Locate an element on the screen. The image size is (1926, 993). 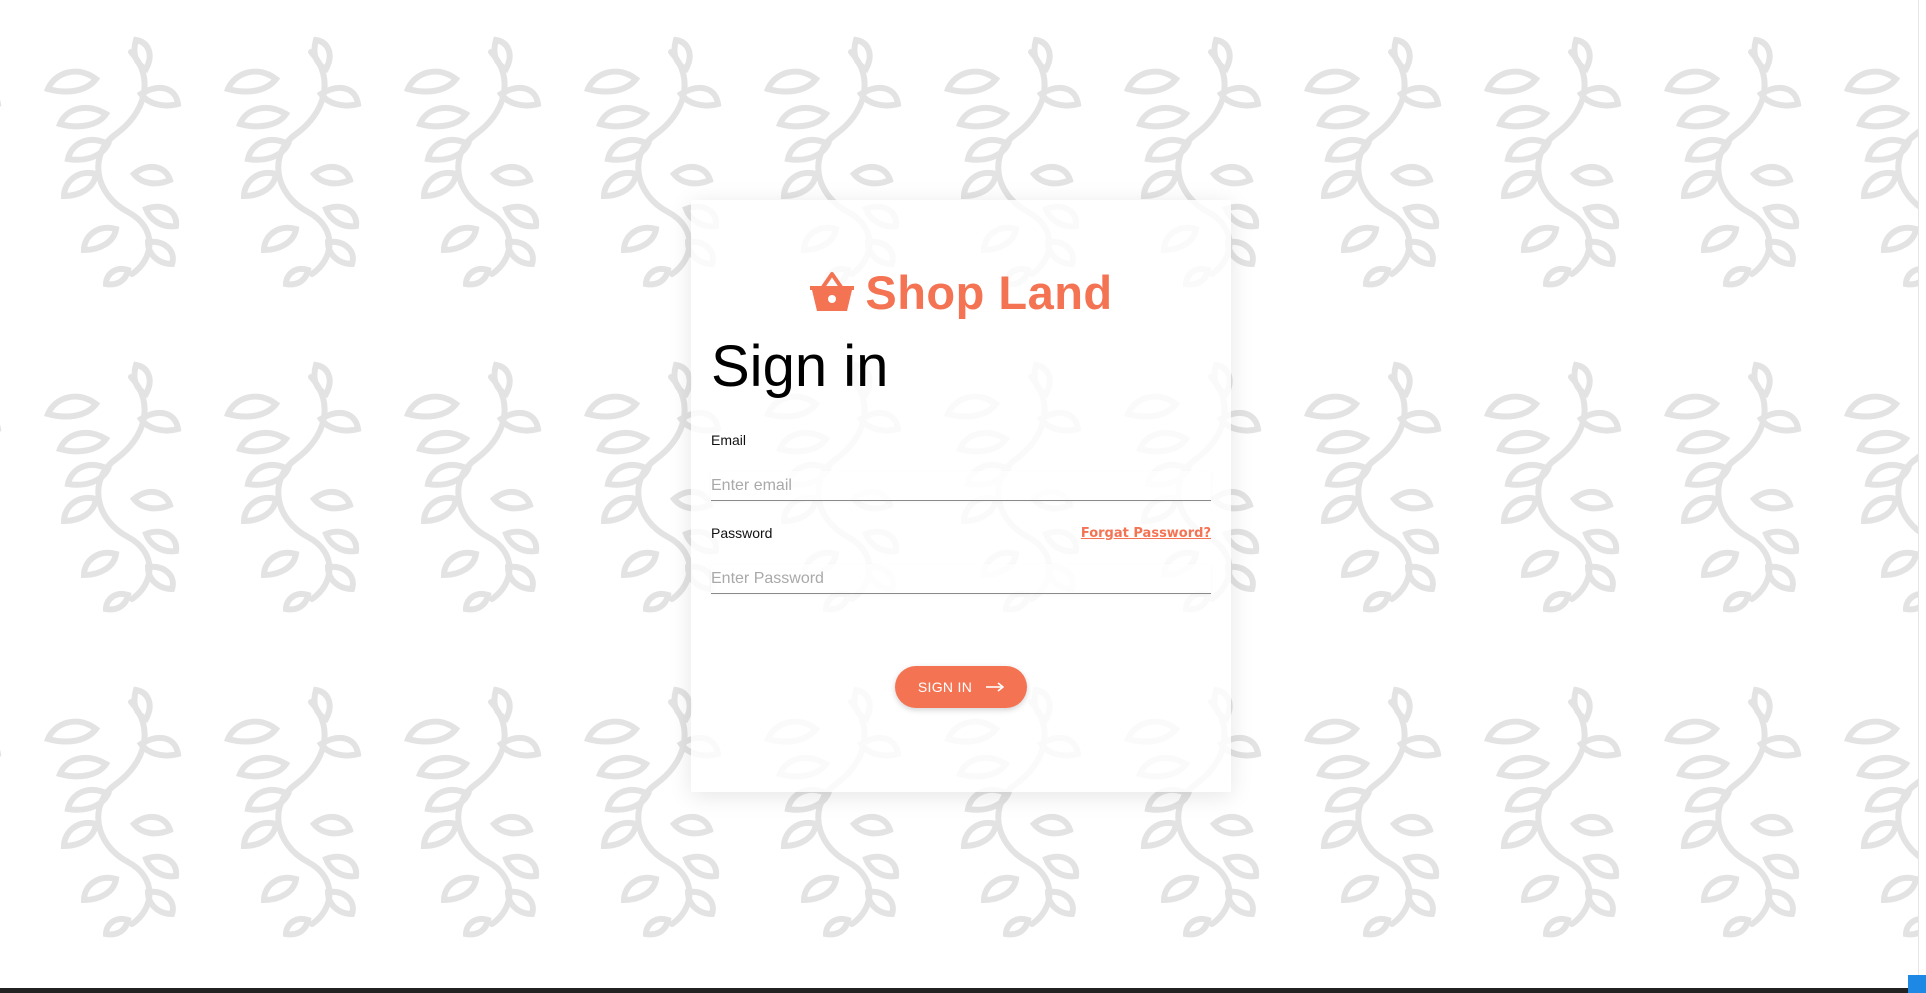
shopping-basket-icon is located at coordinates (832, 291).